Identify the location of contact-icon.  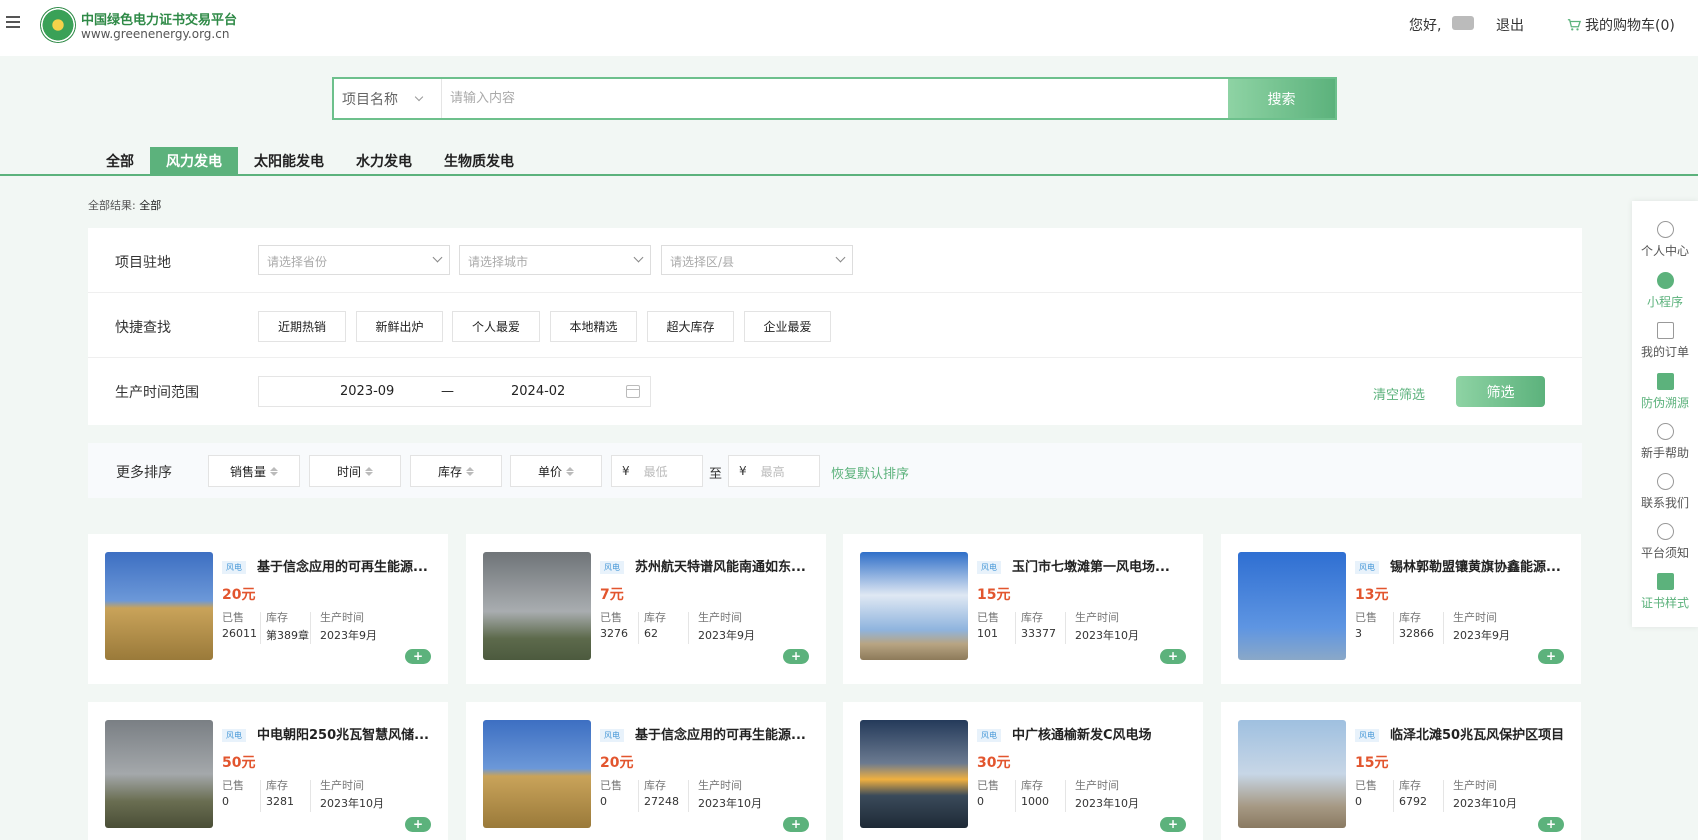
(1665, 481).